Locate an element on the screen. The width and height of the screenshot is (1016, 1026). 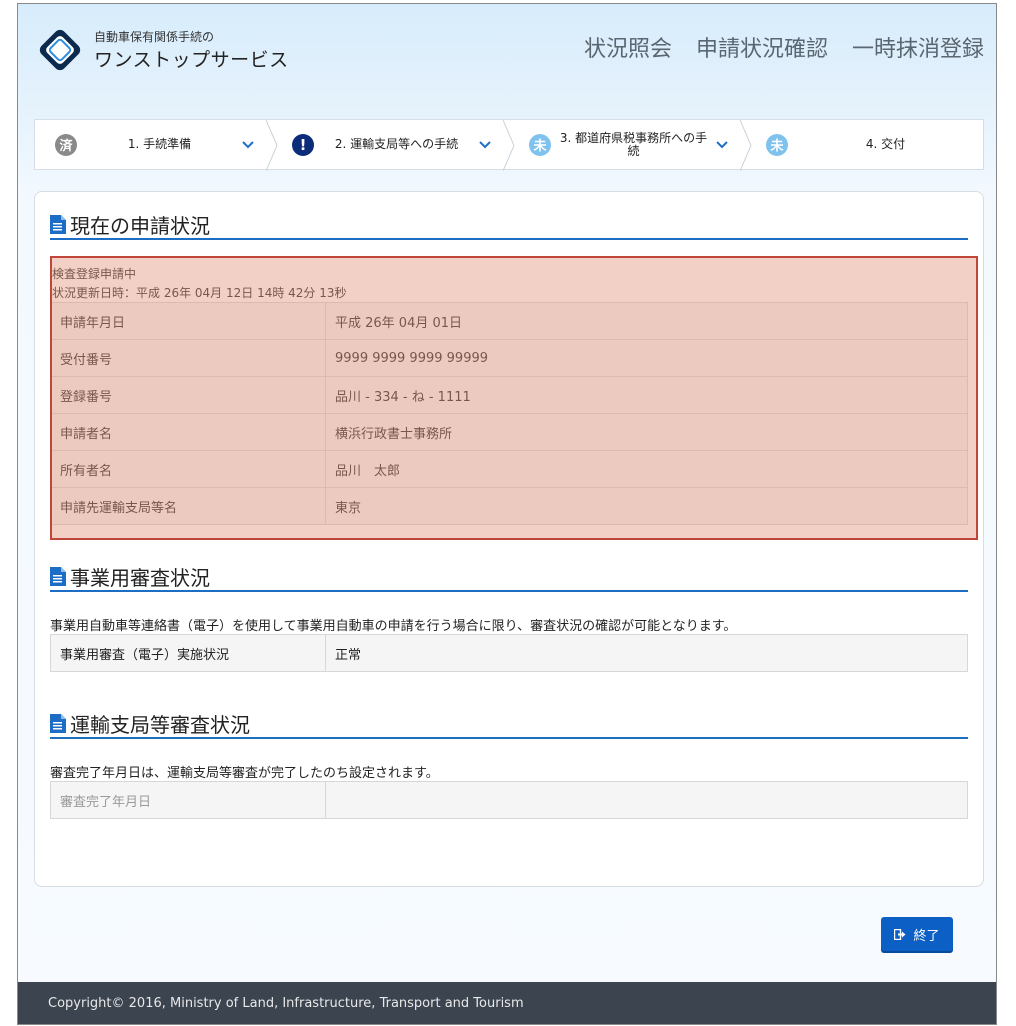
done-badge: 済 is located at coordinates (66, 144).